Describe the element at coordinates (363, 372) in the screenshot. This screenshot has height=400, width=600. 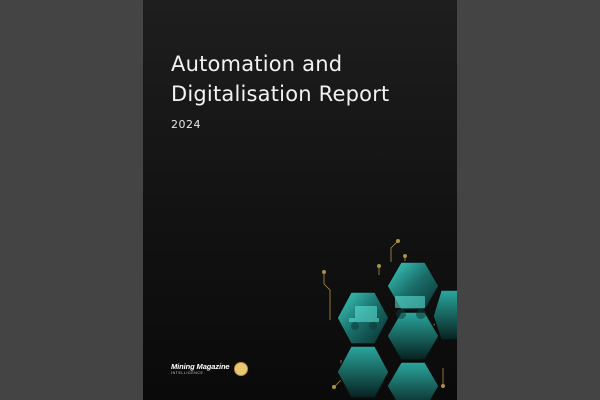
I see `hex-tile-bottom-left` at that location.